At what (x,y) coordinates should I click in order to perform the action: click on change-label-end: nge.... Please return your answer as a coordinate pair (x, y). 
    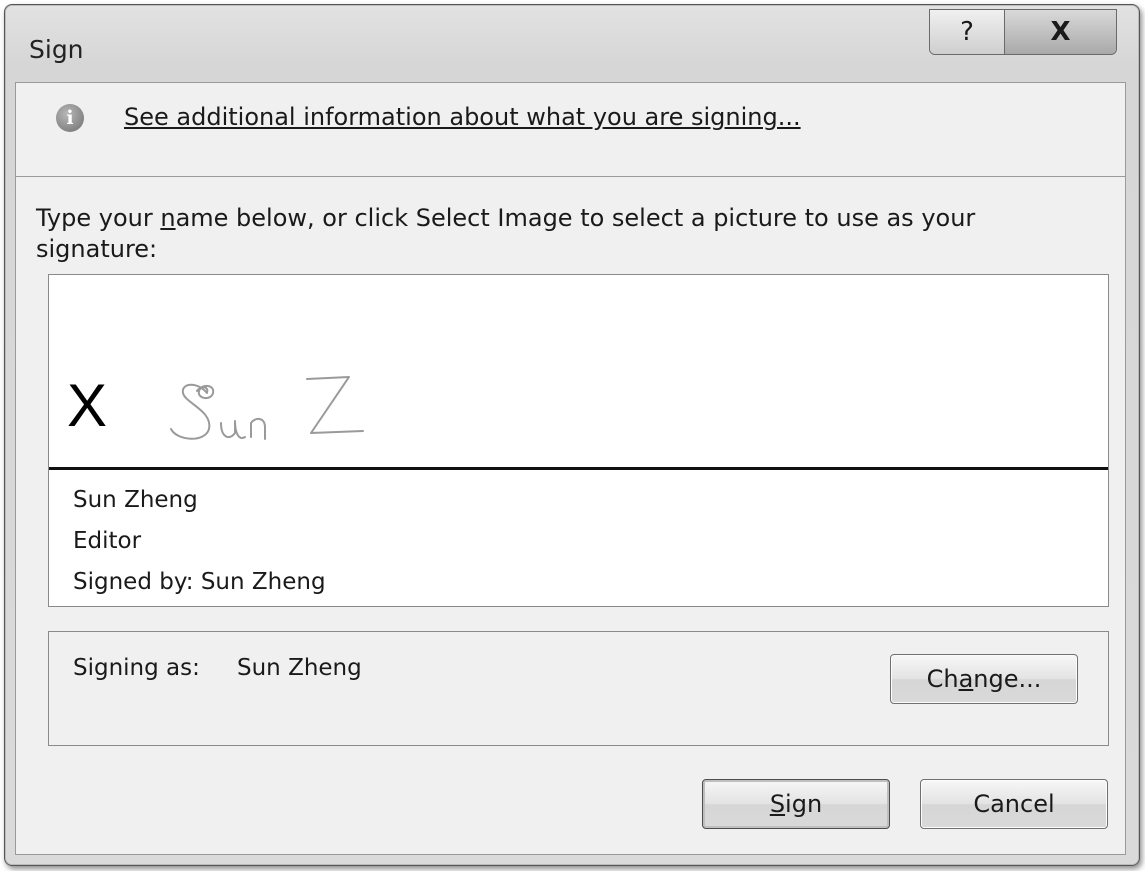
    Looking at the image, I should click on (1007, 679).